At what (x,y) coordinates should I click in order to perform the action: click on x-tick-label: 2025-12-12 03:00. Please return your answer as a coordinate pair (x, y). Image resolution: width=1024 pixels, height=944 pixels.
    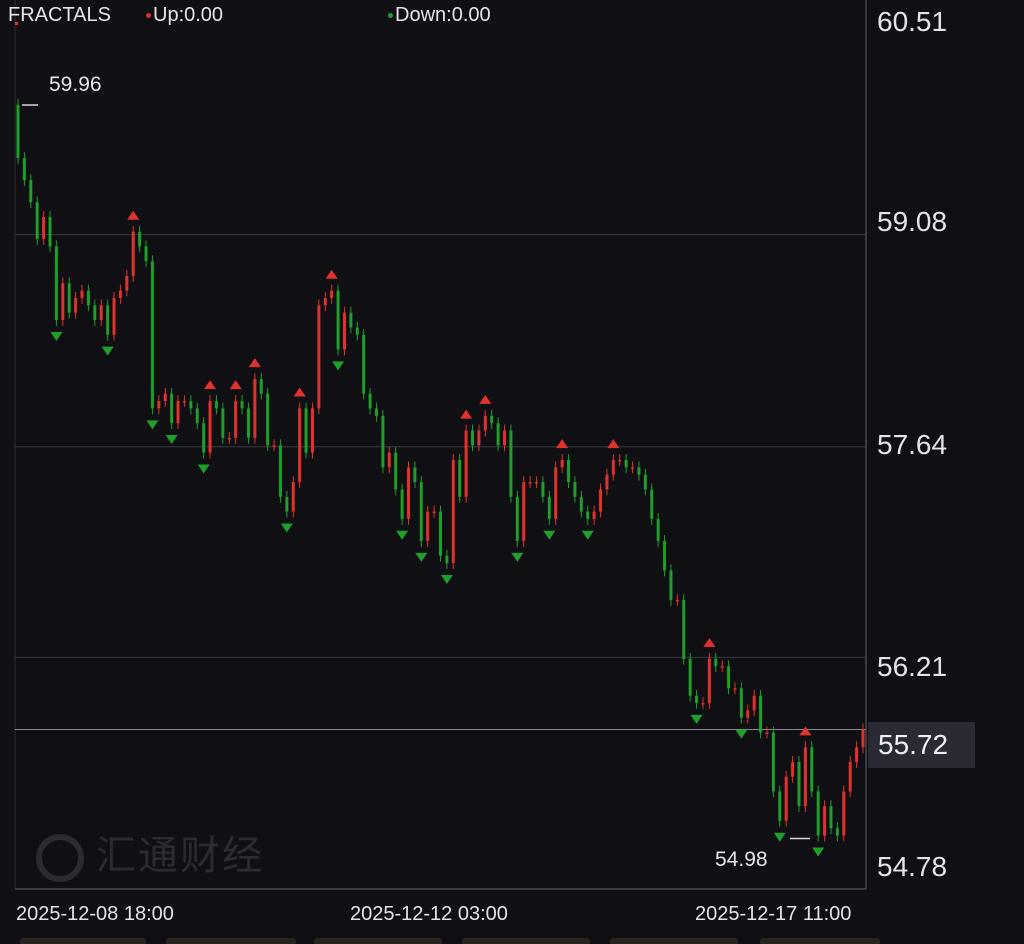
    Looking at the image, I should click on (429, 914).